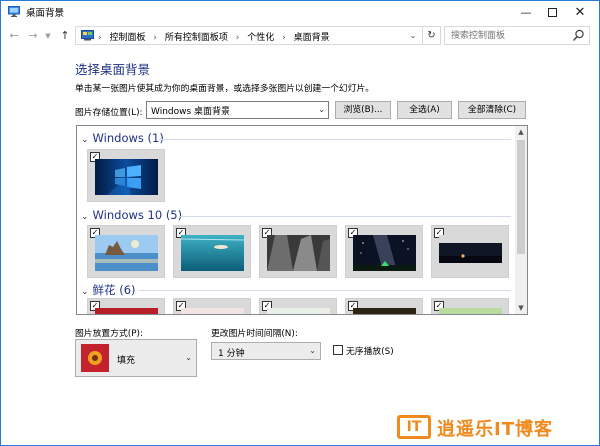  I want to click on thumbnail-red-tulip: ✓, so click(384, 306).